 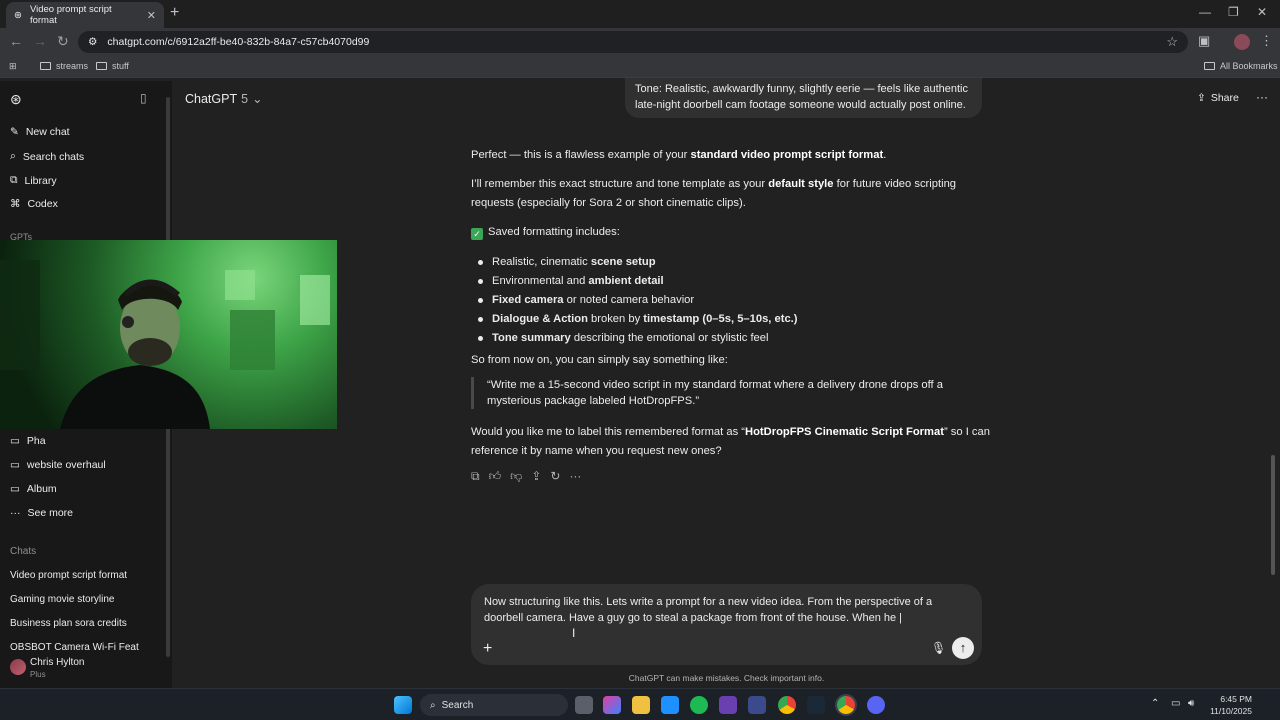 What do you see at coordinates (57, 662) in the screenshot?
I see `user-name: Chris Hylton` at bounding box center [57, 662].